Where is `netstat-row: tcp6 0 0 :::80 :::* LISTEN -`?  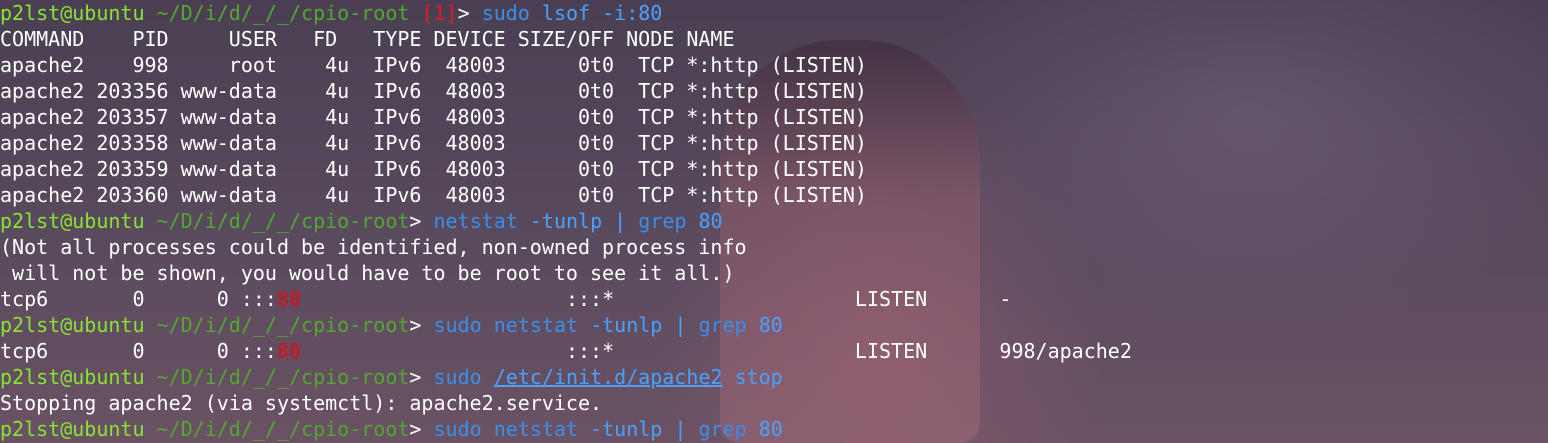
netstat-row: tcp6 0 0 :::80 :::* LISTEN - is located at coordinates (566, 299).